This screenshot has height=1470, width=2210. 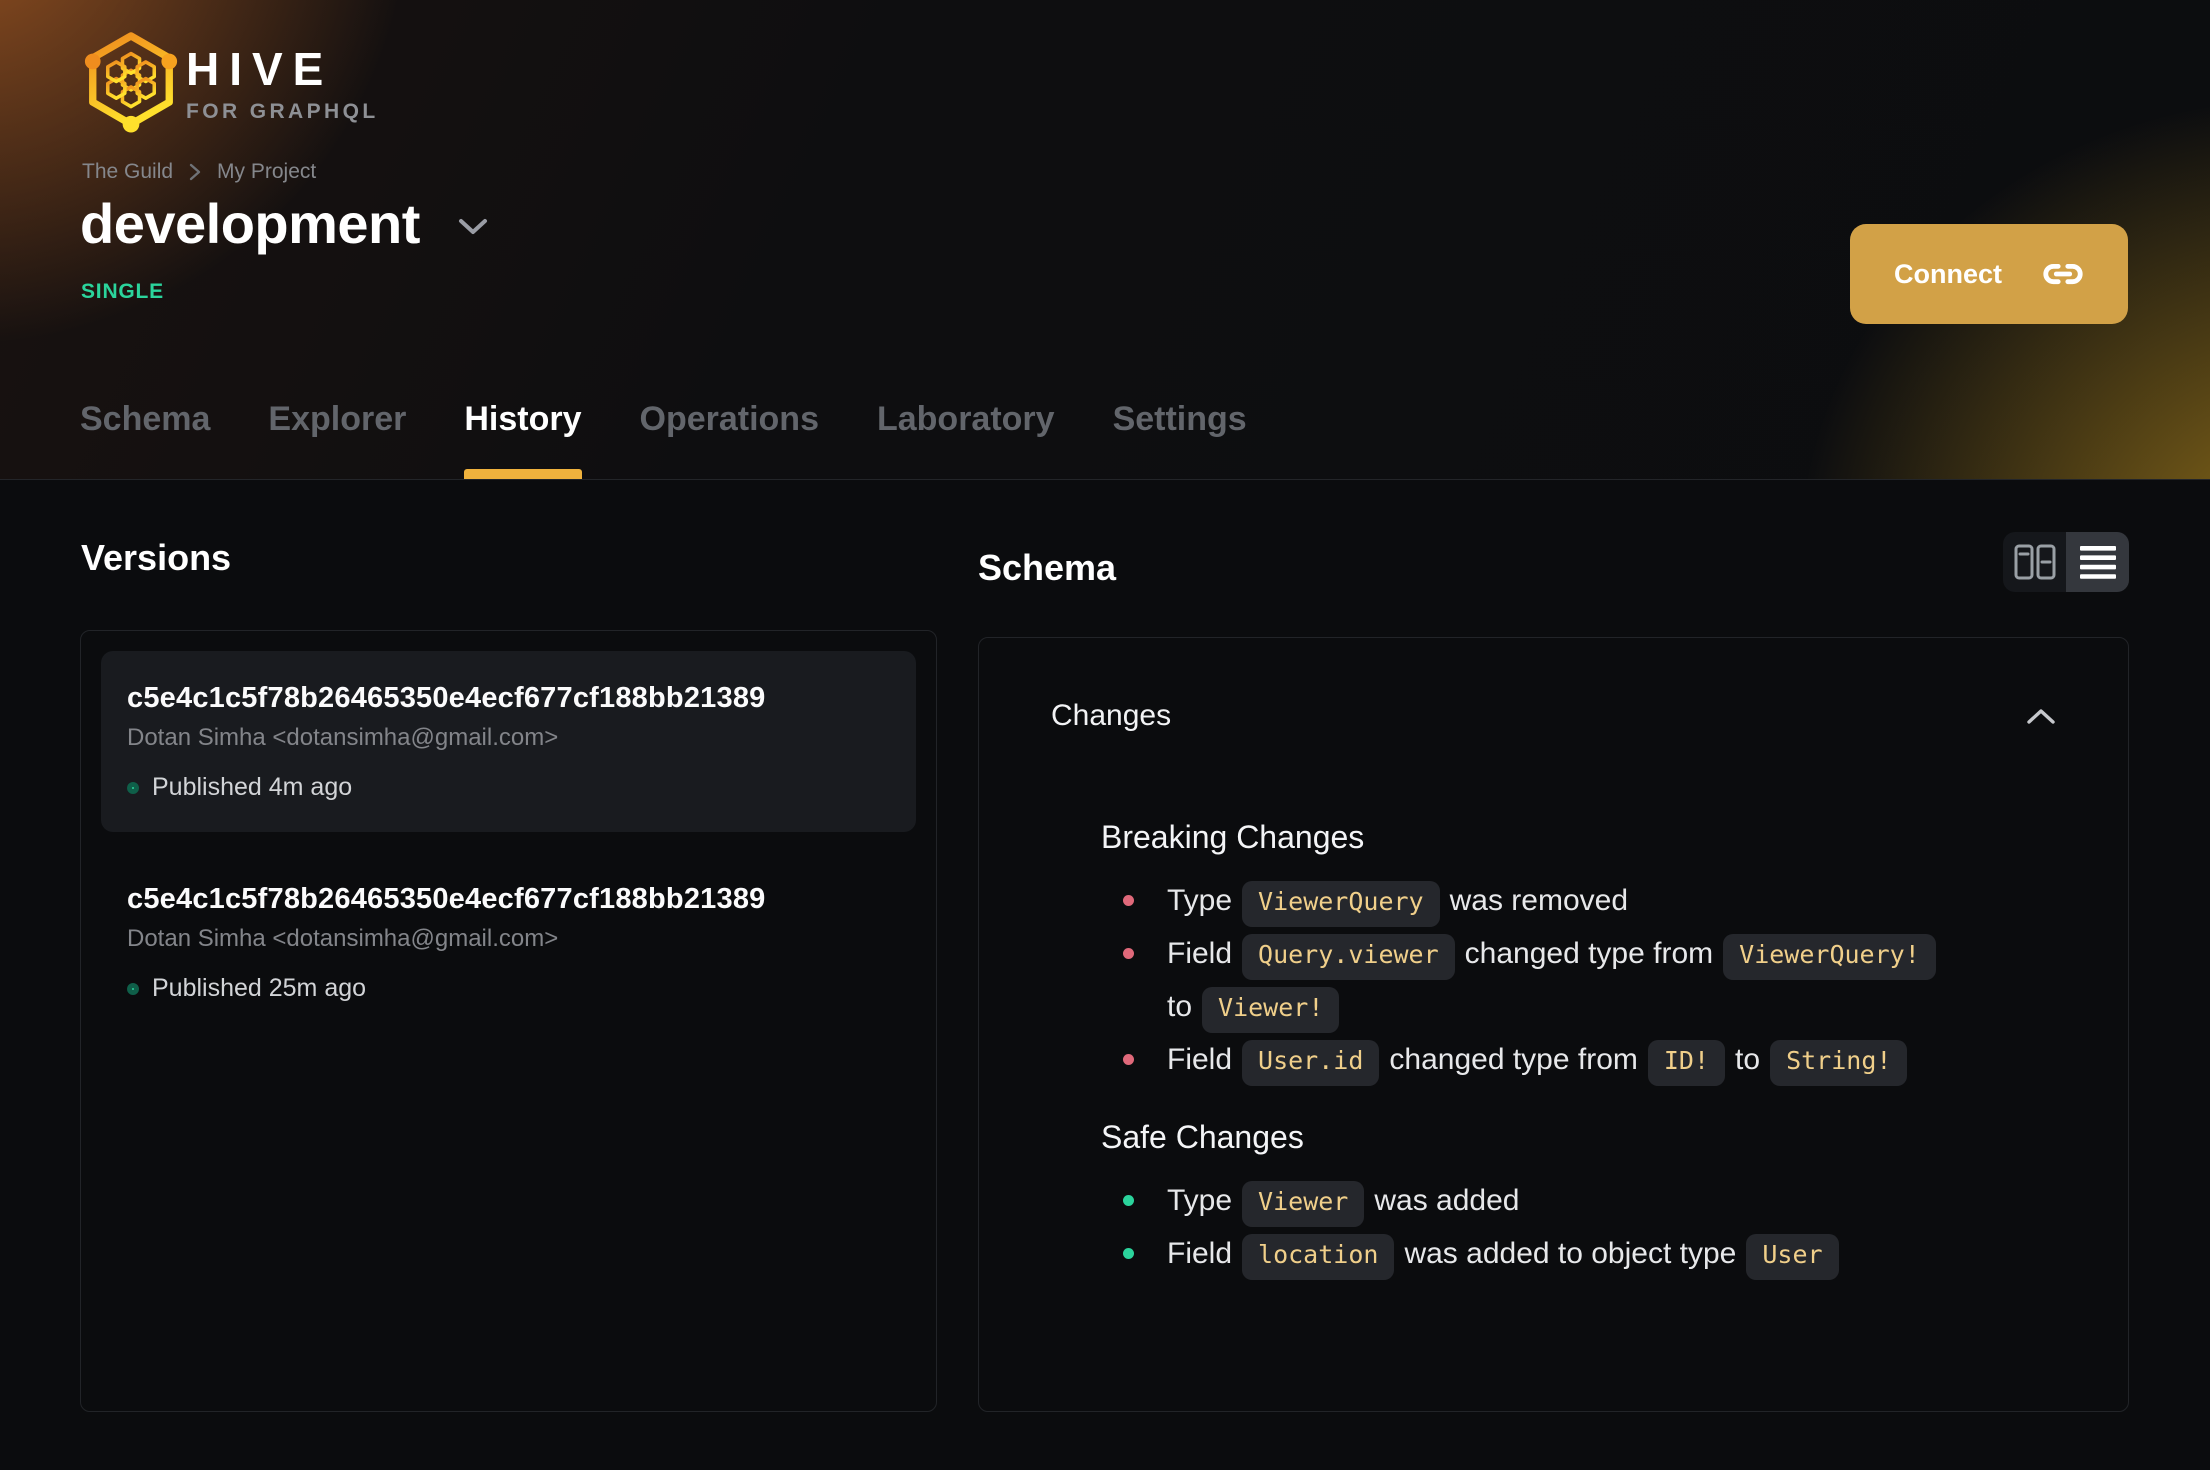 I want to click on breadcrumb-project: My Project, so click(x=266, y=172).